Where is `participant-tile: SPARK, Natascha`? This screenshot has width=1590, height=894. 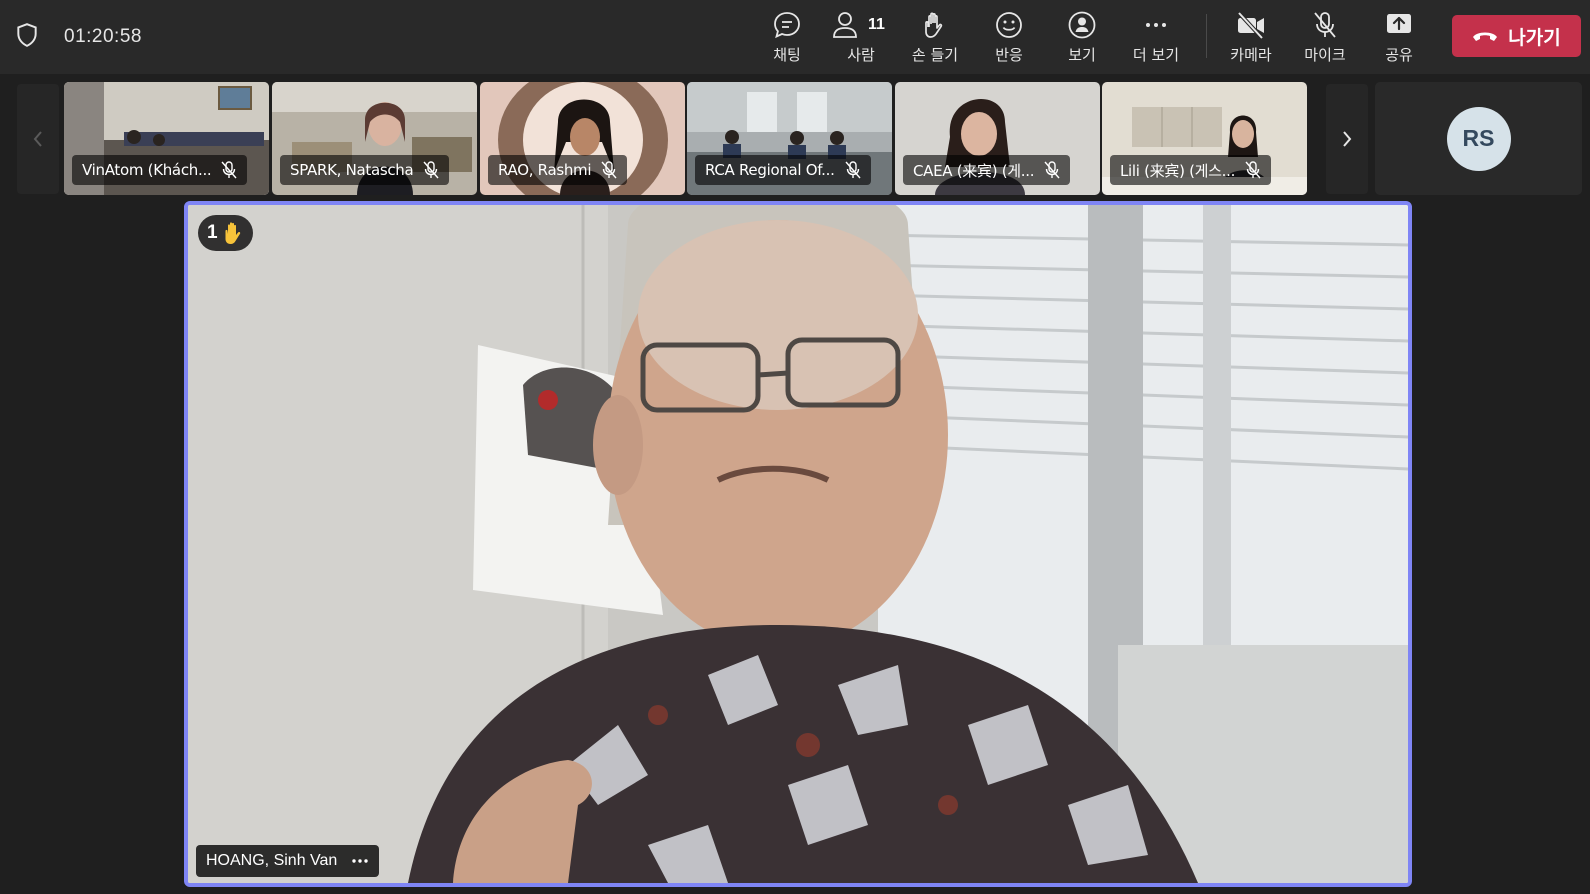 participant-tile: SPARK, Natascha is located at coordinates (374, 138).